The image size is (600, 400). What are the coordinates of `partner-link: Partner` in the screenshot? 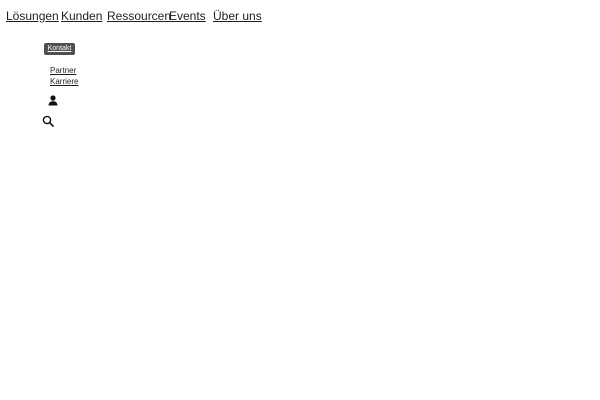 It's located at (63, 71).